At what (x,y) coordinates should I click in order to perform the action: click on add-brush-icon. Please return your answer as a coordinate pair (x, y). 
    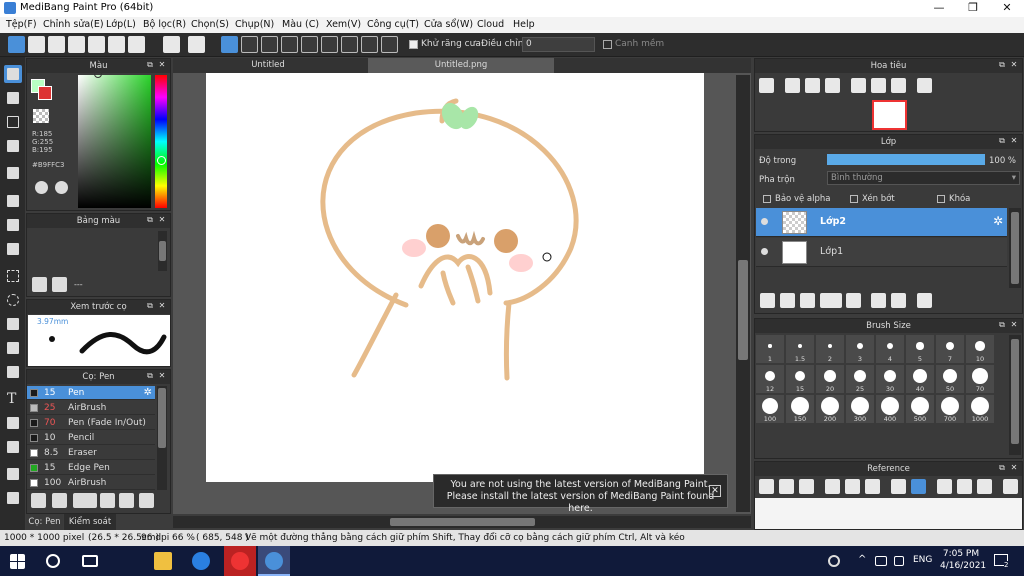
    Looking at the image, I should click on (38, 500).